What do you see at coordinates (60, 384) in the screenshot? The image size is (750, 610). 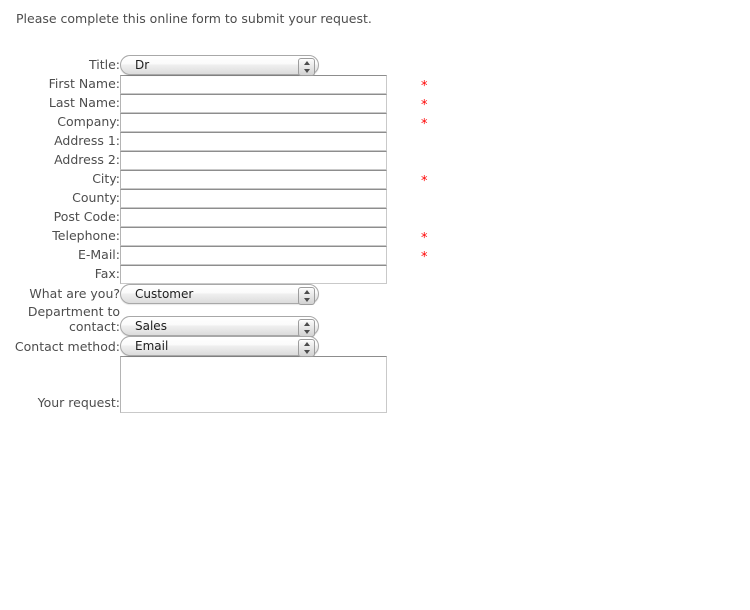 I see `form-label-cell: Your request:` at bounding box center [60, 384].